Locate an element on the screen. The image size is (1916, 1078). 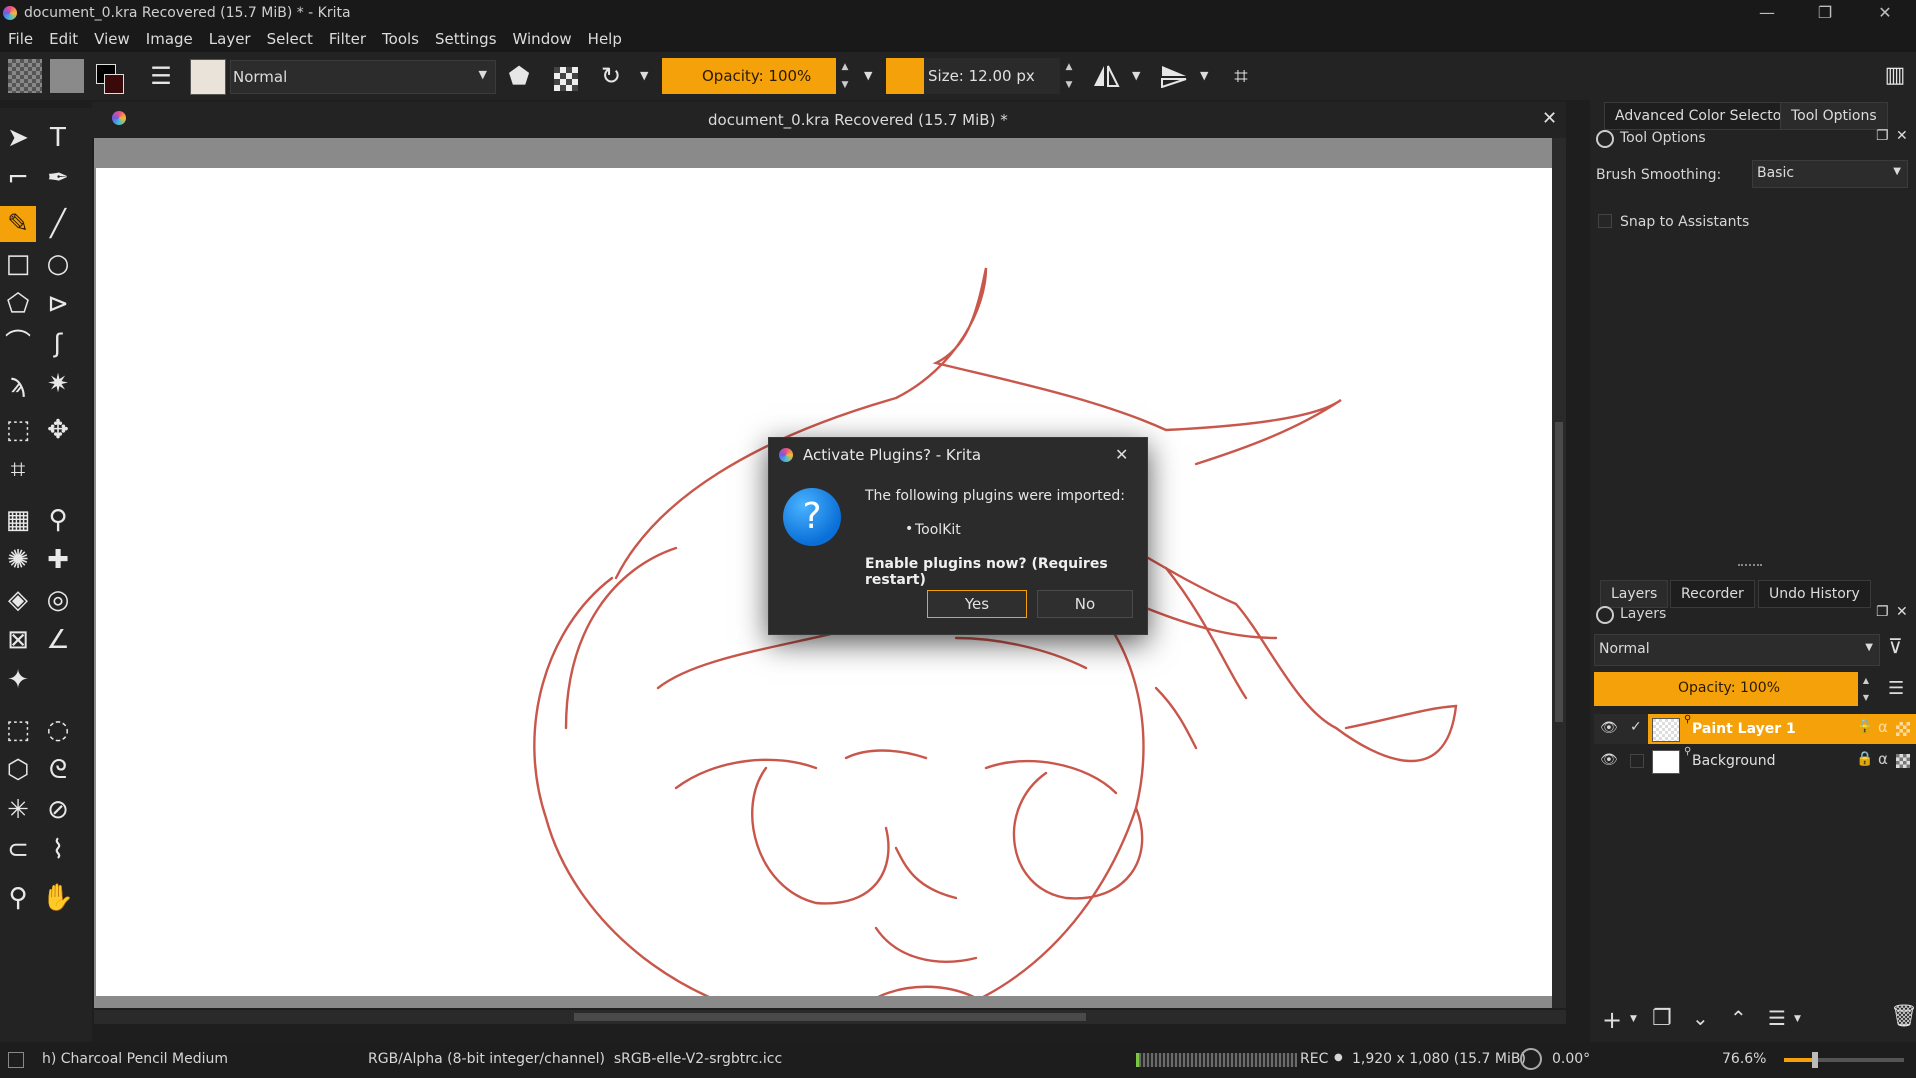
tab-recorder: Recorder is located at coordinates (1712, 594).